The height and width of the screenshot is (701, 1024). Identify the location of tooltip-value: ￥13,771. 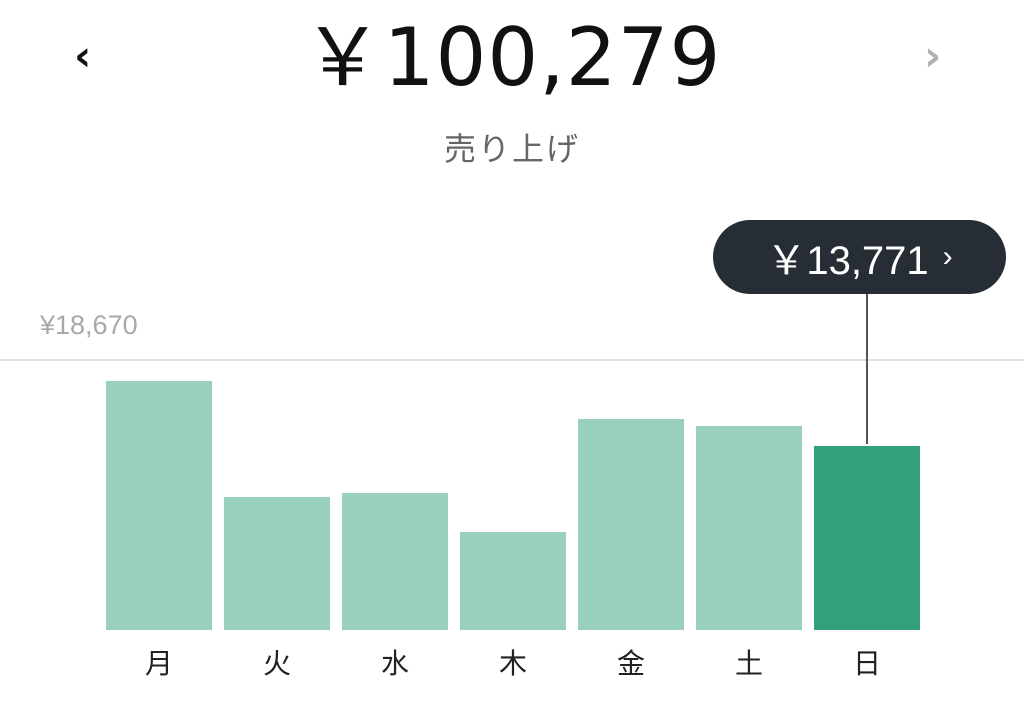
(847, 261).